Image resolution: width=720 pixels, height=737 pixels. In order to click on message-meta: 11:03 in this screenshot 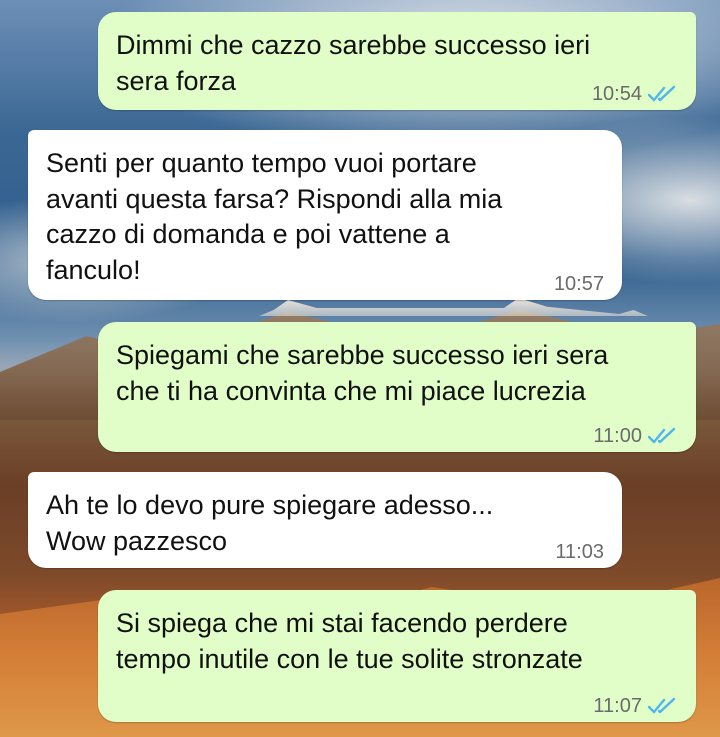, I will do `click(579, 552)`.